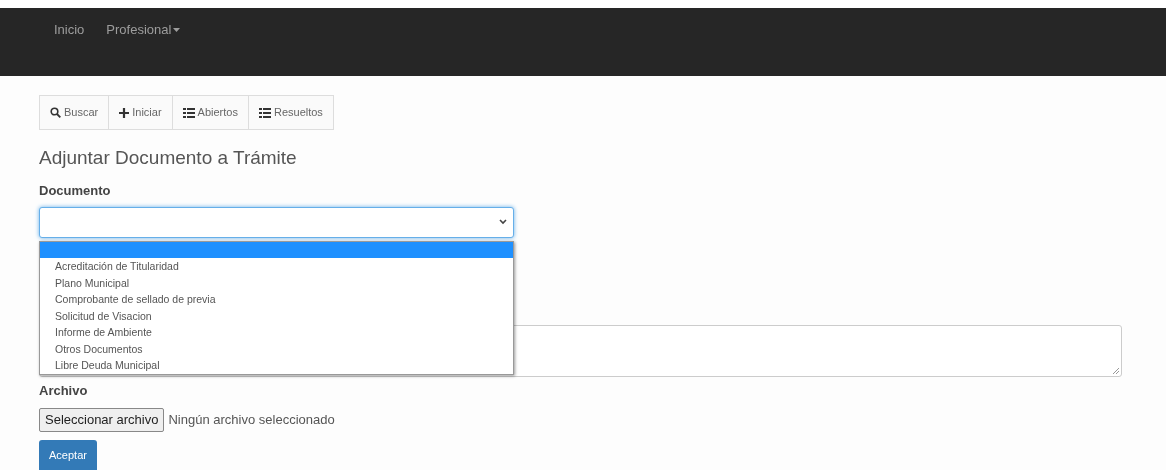 This screenshot has height=470, width=1166. Describe the element at coordinates (276, 332) in the screenshot. I see `dropdown-option: Informe de Ambiente` at that location.